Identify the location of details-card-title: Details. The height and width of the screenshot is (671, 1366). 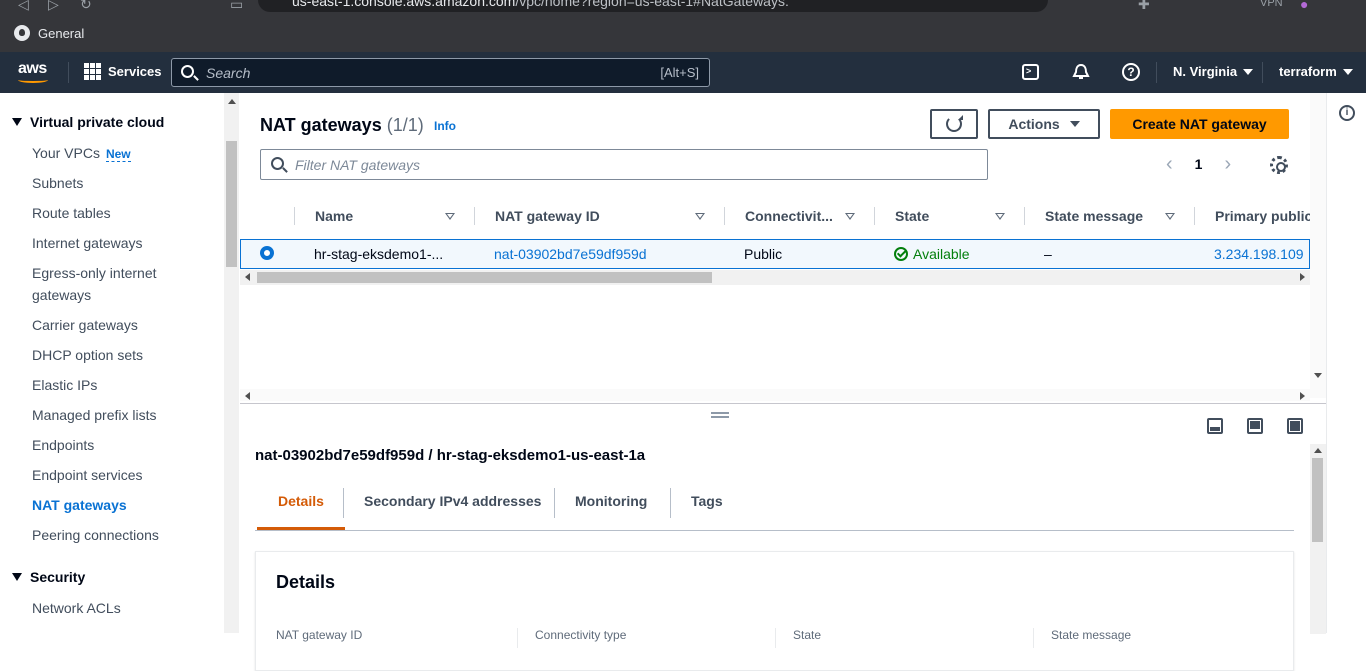
(306, 582).